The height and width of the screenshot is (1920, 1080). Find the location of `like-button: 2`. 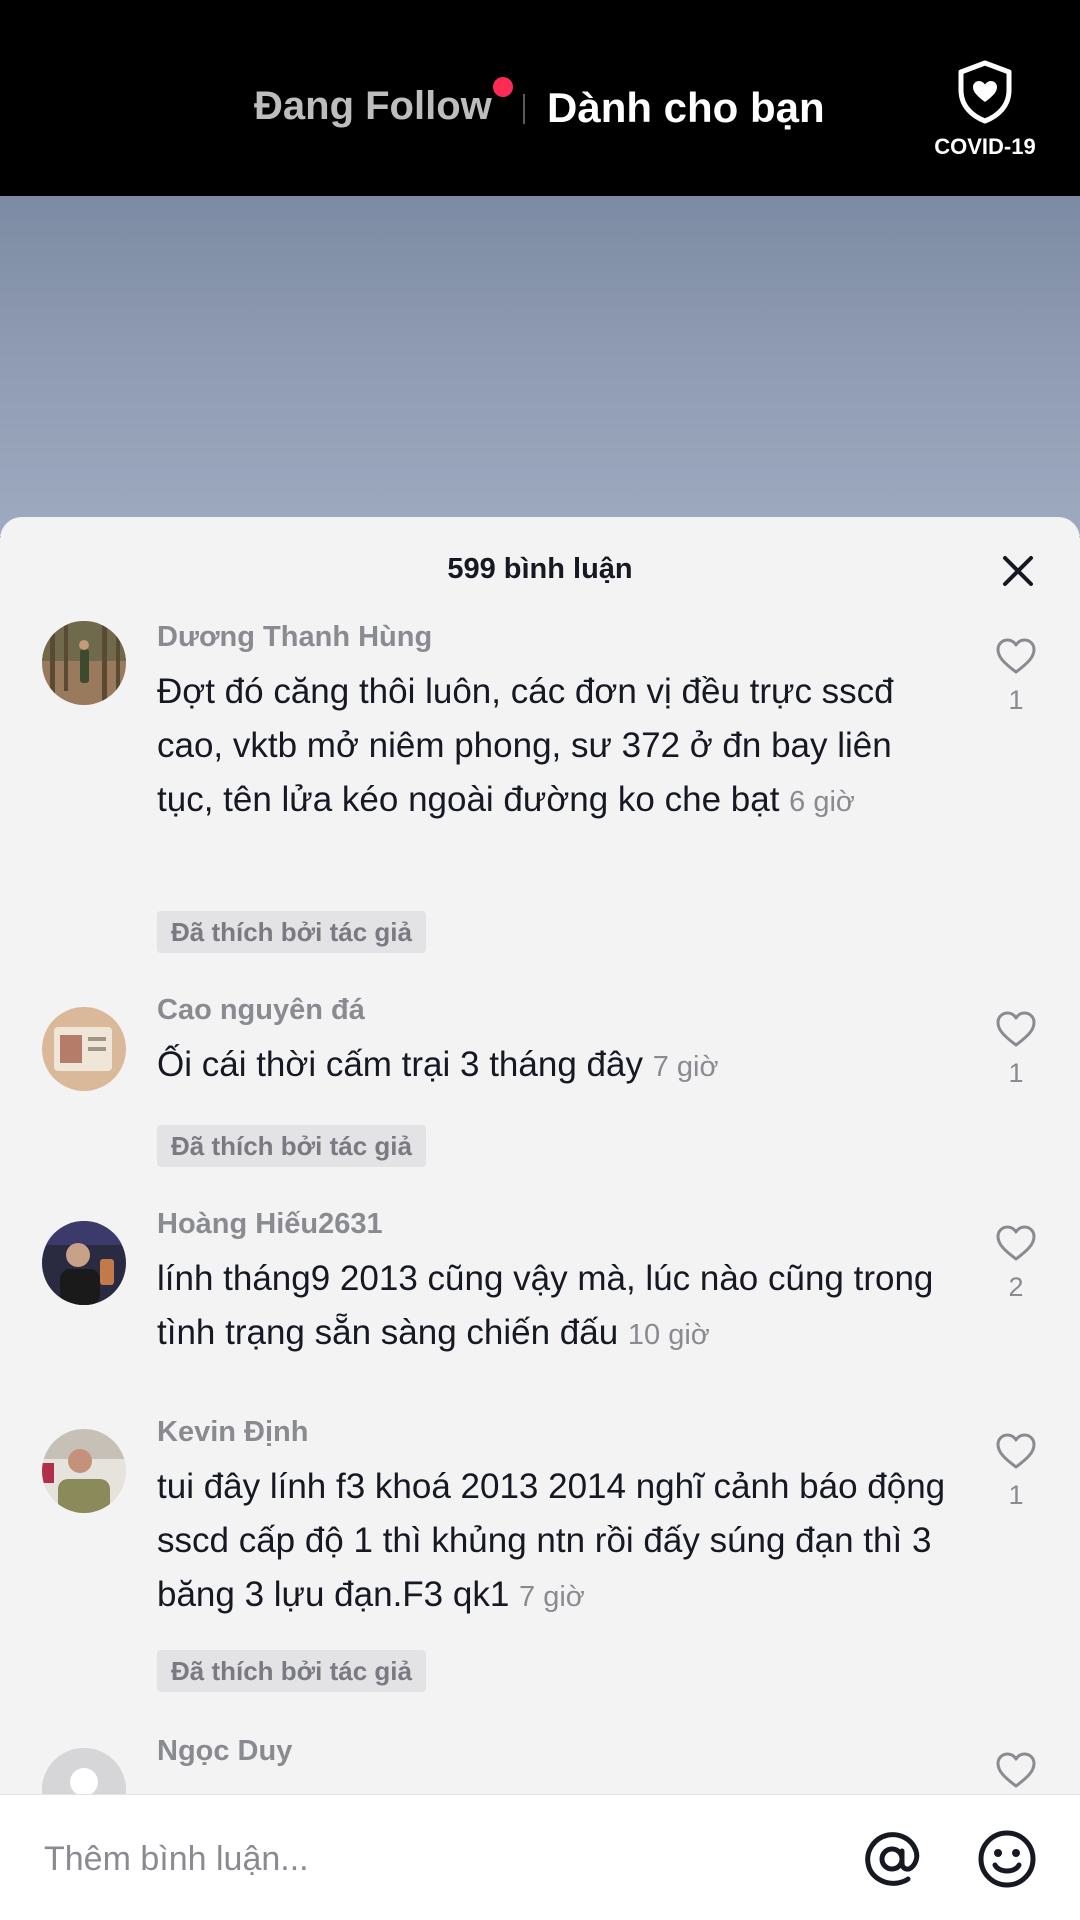

like-button: 2 is located at coordinates (1016, 1263).